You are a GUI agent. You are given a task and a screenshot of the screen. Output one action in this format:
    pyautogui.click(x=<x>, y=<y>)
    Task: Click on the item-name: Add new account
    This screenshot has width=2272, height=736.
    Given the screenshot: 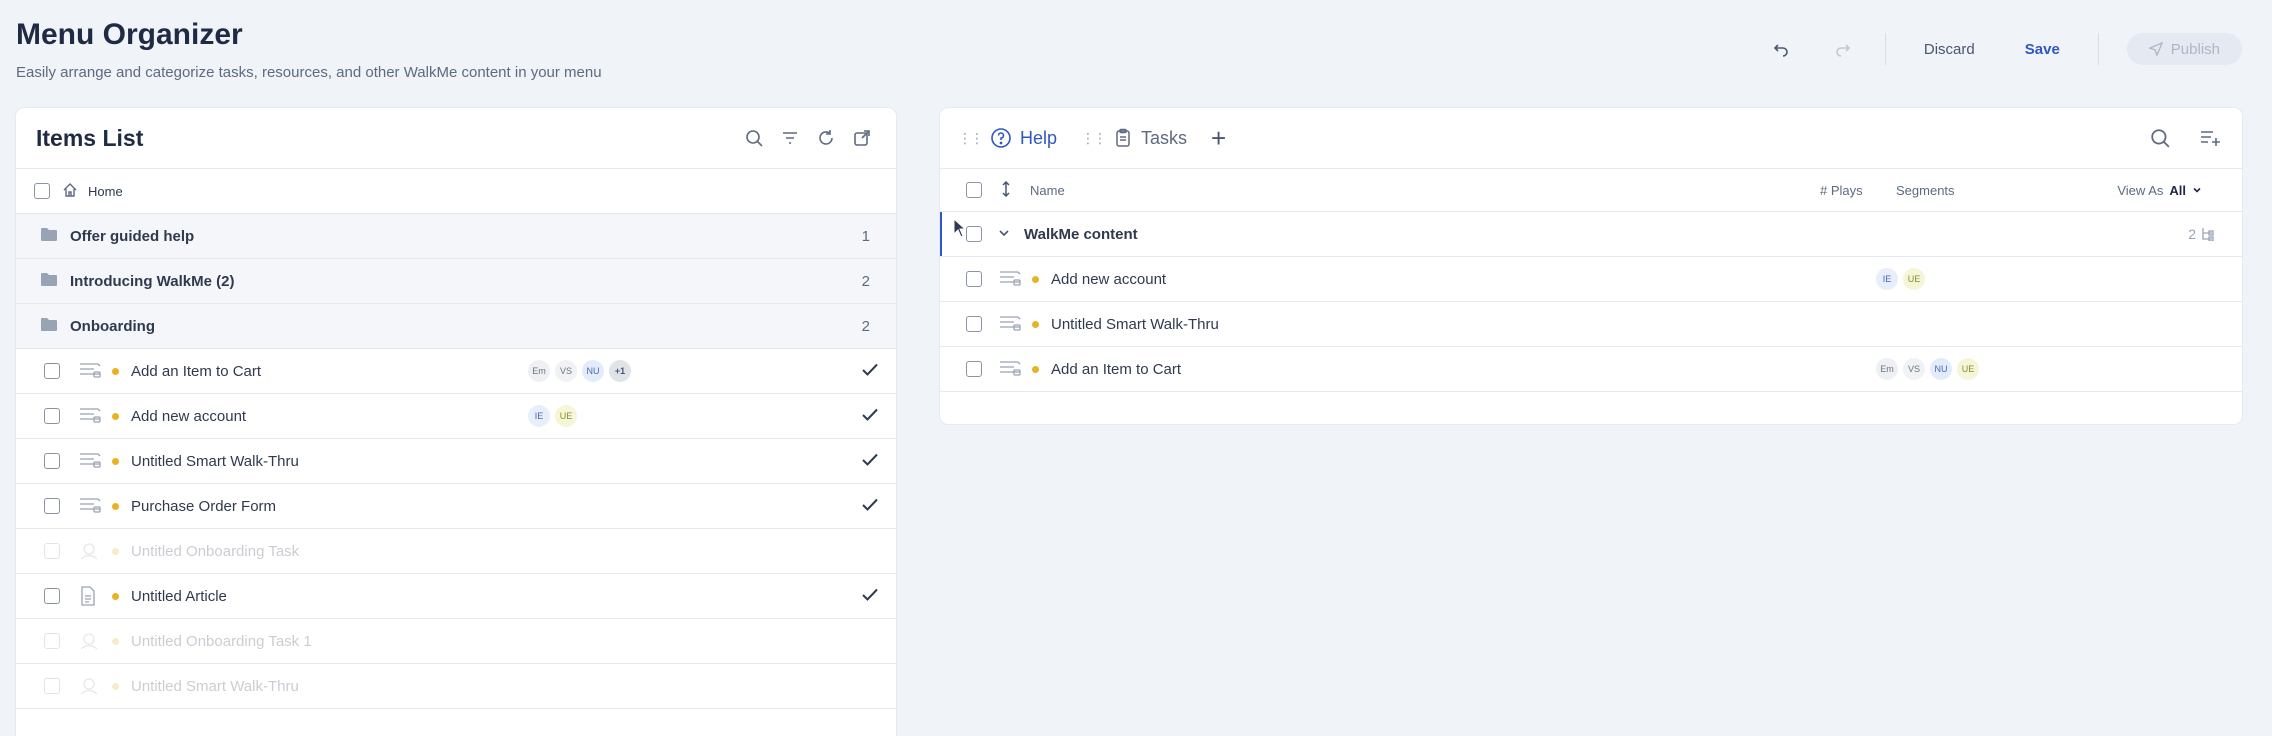 What is the action you would take?
    pyautogui.click(x=189, y=416)
    